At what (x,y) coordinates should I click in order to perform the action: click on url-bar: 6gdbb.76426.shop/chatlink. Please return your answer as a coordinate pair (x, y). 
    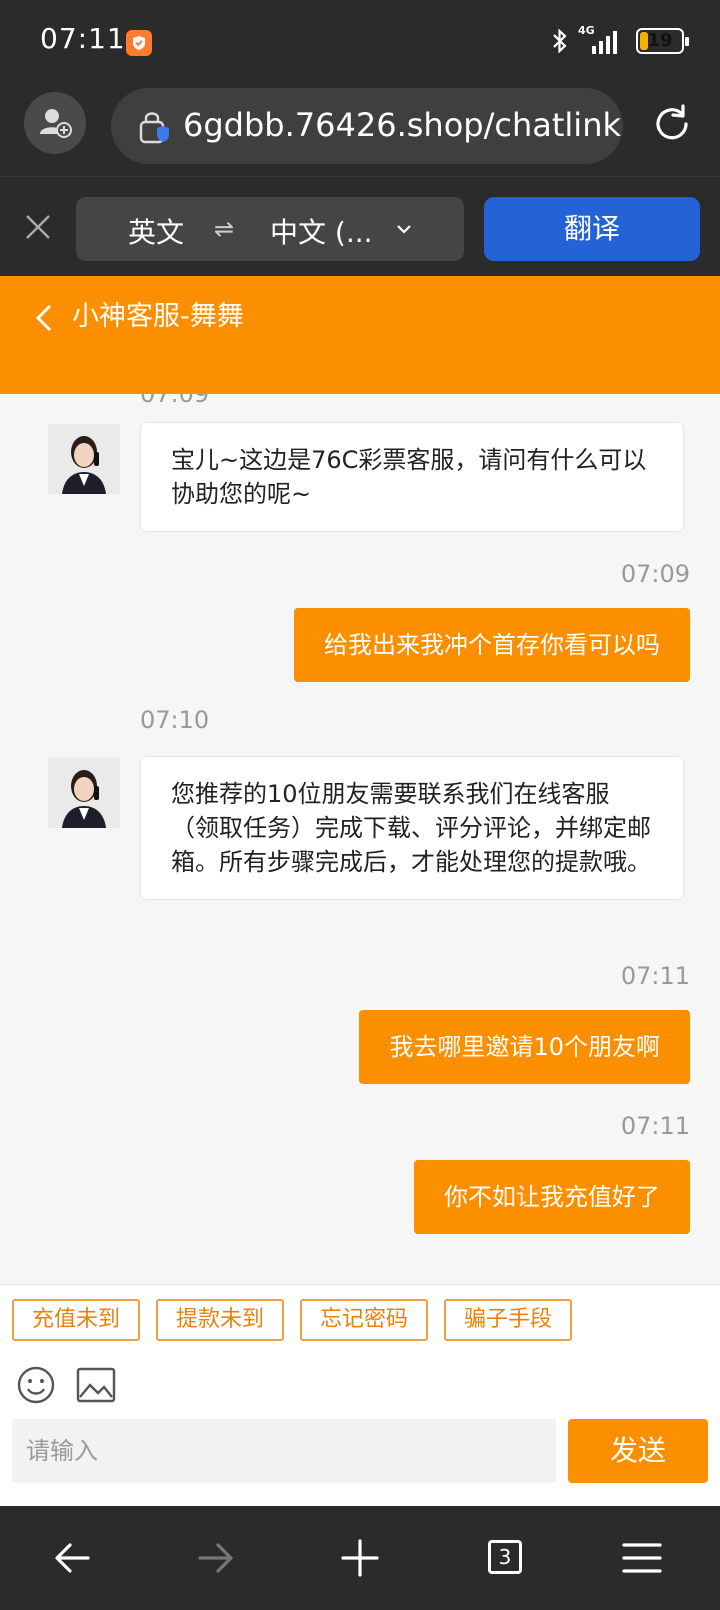
    Looking at the image, I should click on (367, 126).